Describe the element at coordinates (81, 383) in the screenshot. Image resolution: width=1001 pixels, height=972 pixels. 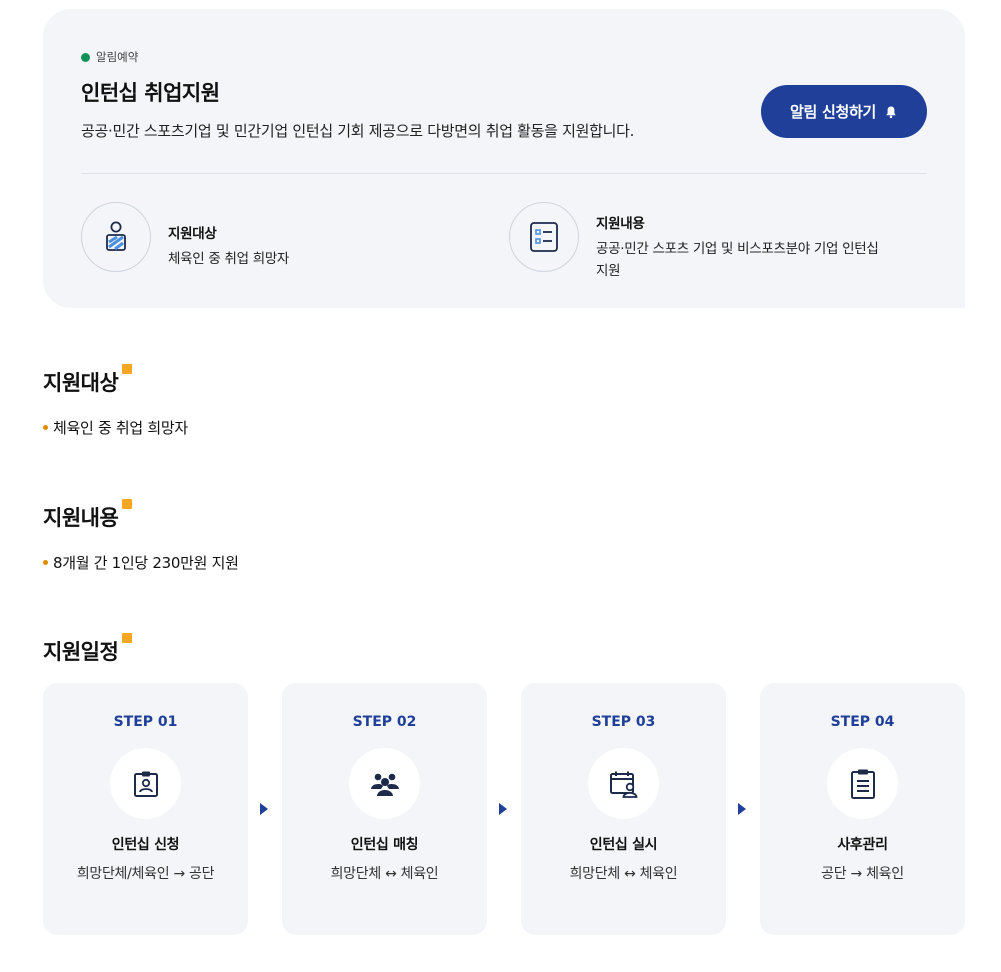
I see `section-title-text: 지원대상` at that location.